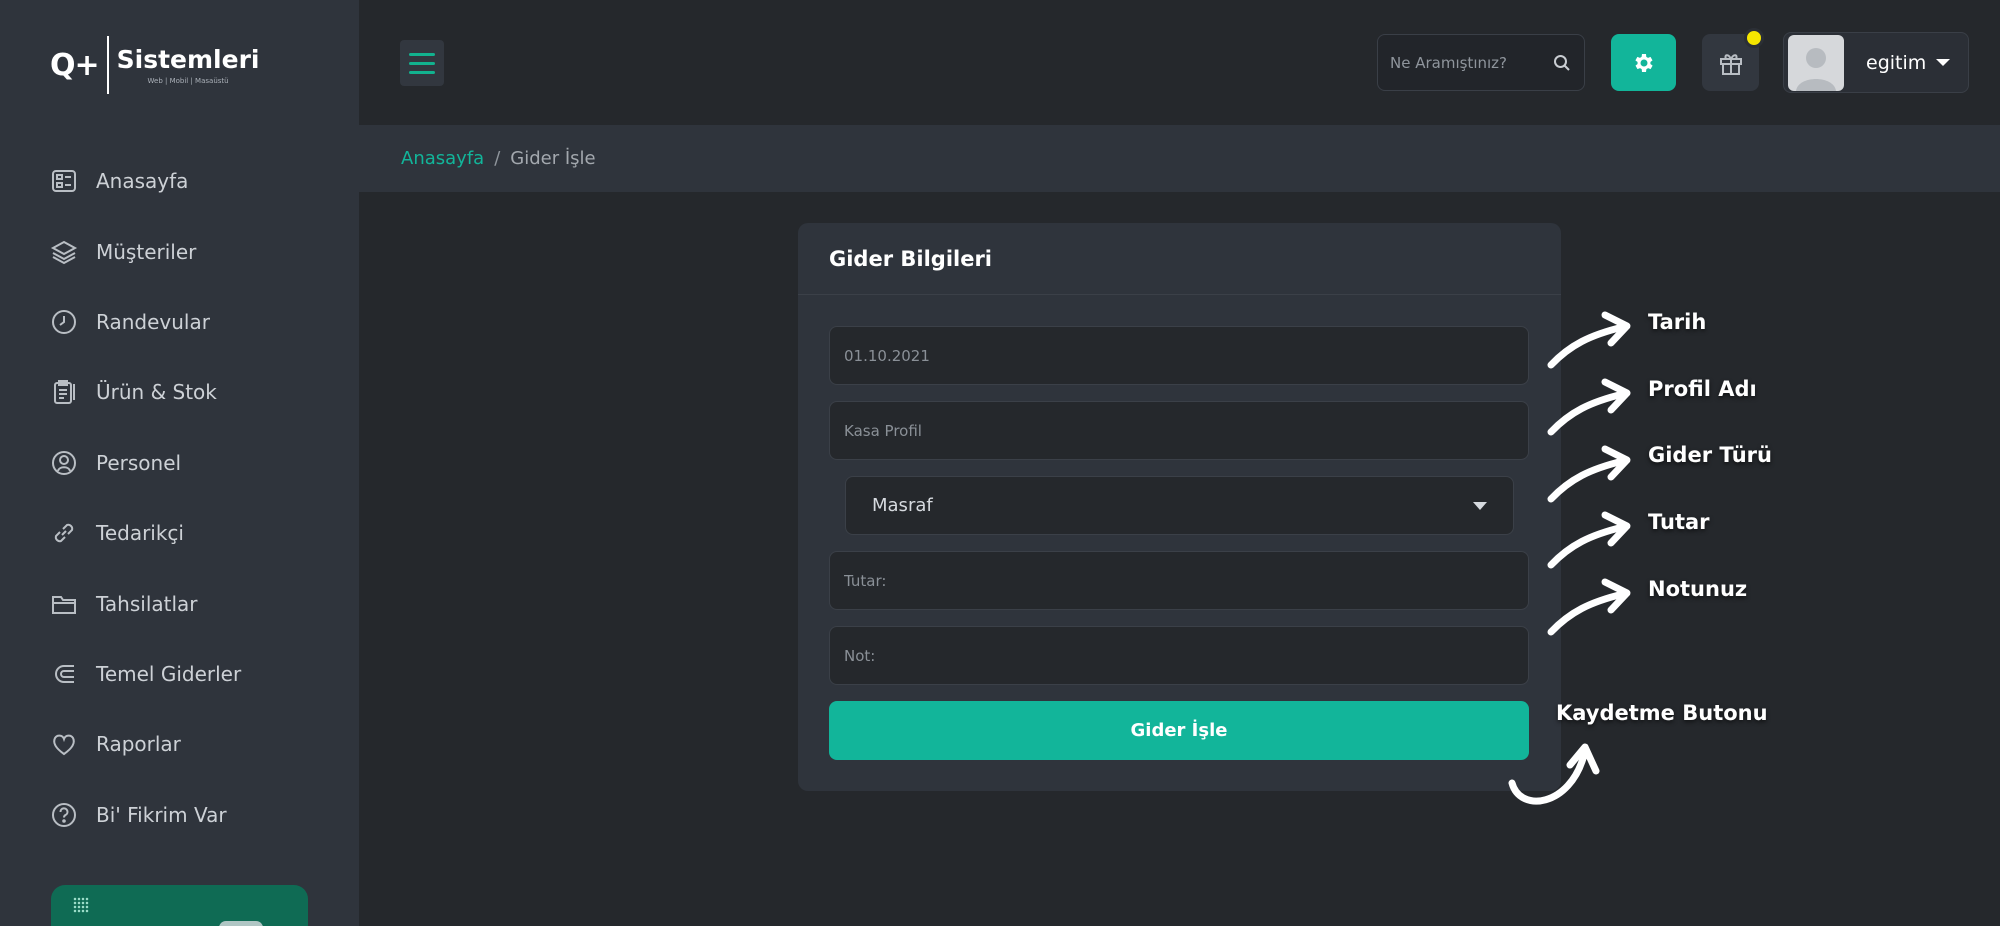  Describe the element at coordinates (169, 673) in the screenshot. I see `sidebar-item-label: Temel Giderler` at that location.